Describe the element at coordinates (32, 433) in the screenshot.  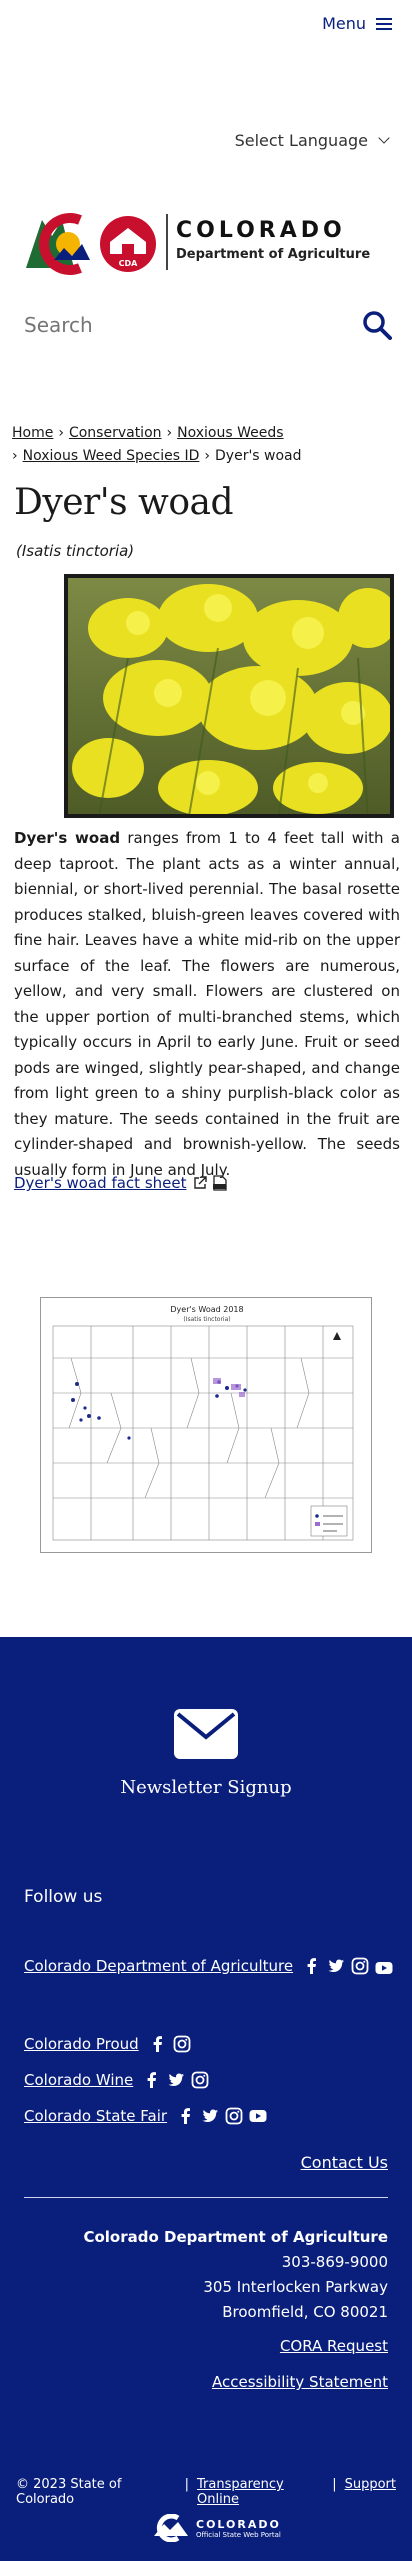
I see `breadcrumb-home: Home` at that location.